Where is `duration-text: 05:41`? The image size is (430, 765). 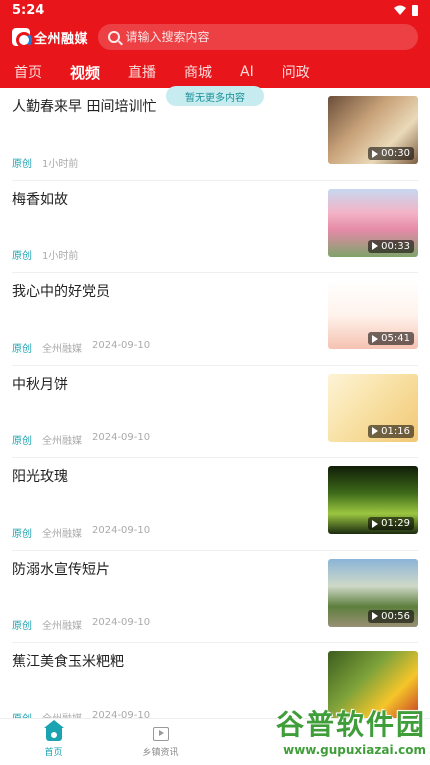
duration-text: 05:41 is located at coordinates (395, 338).